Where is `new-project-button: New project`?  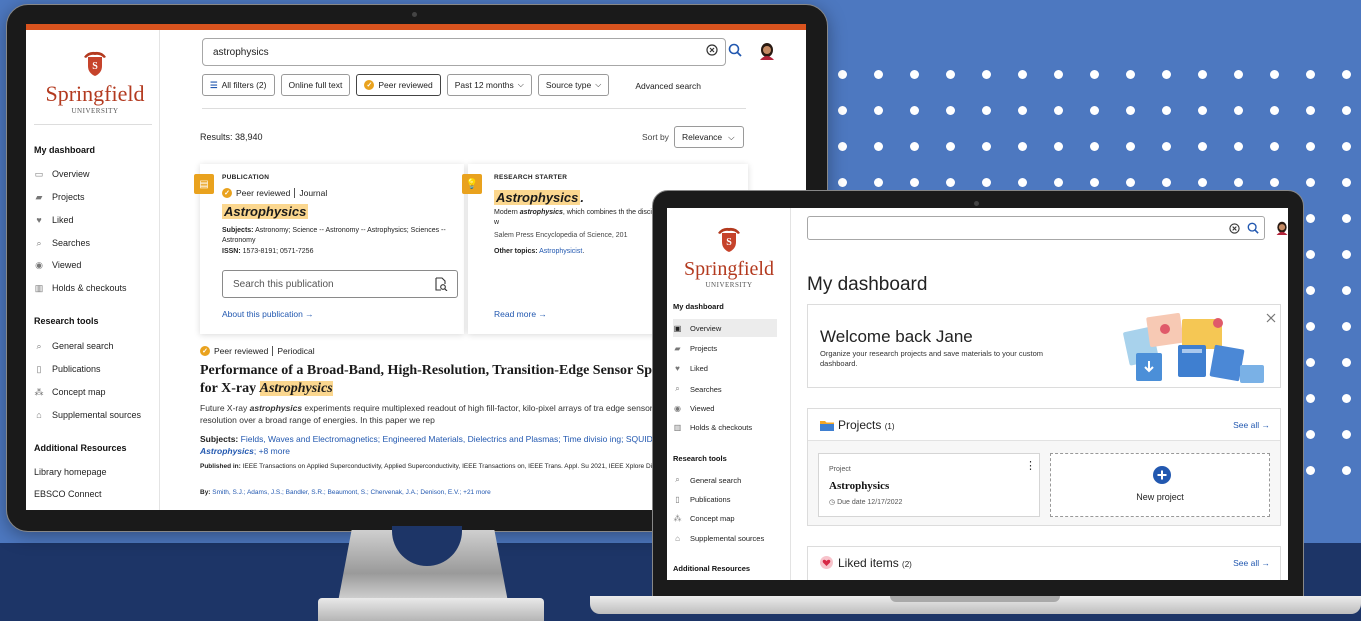 new-project-button: New project is located at coordinates (1160, 485).